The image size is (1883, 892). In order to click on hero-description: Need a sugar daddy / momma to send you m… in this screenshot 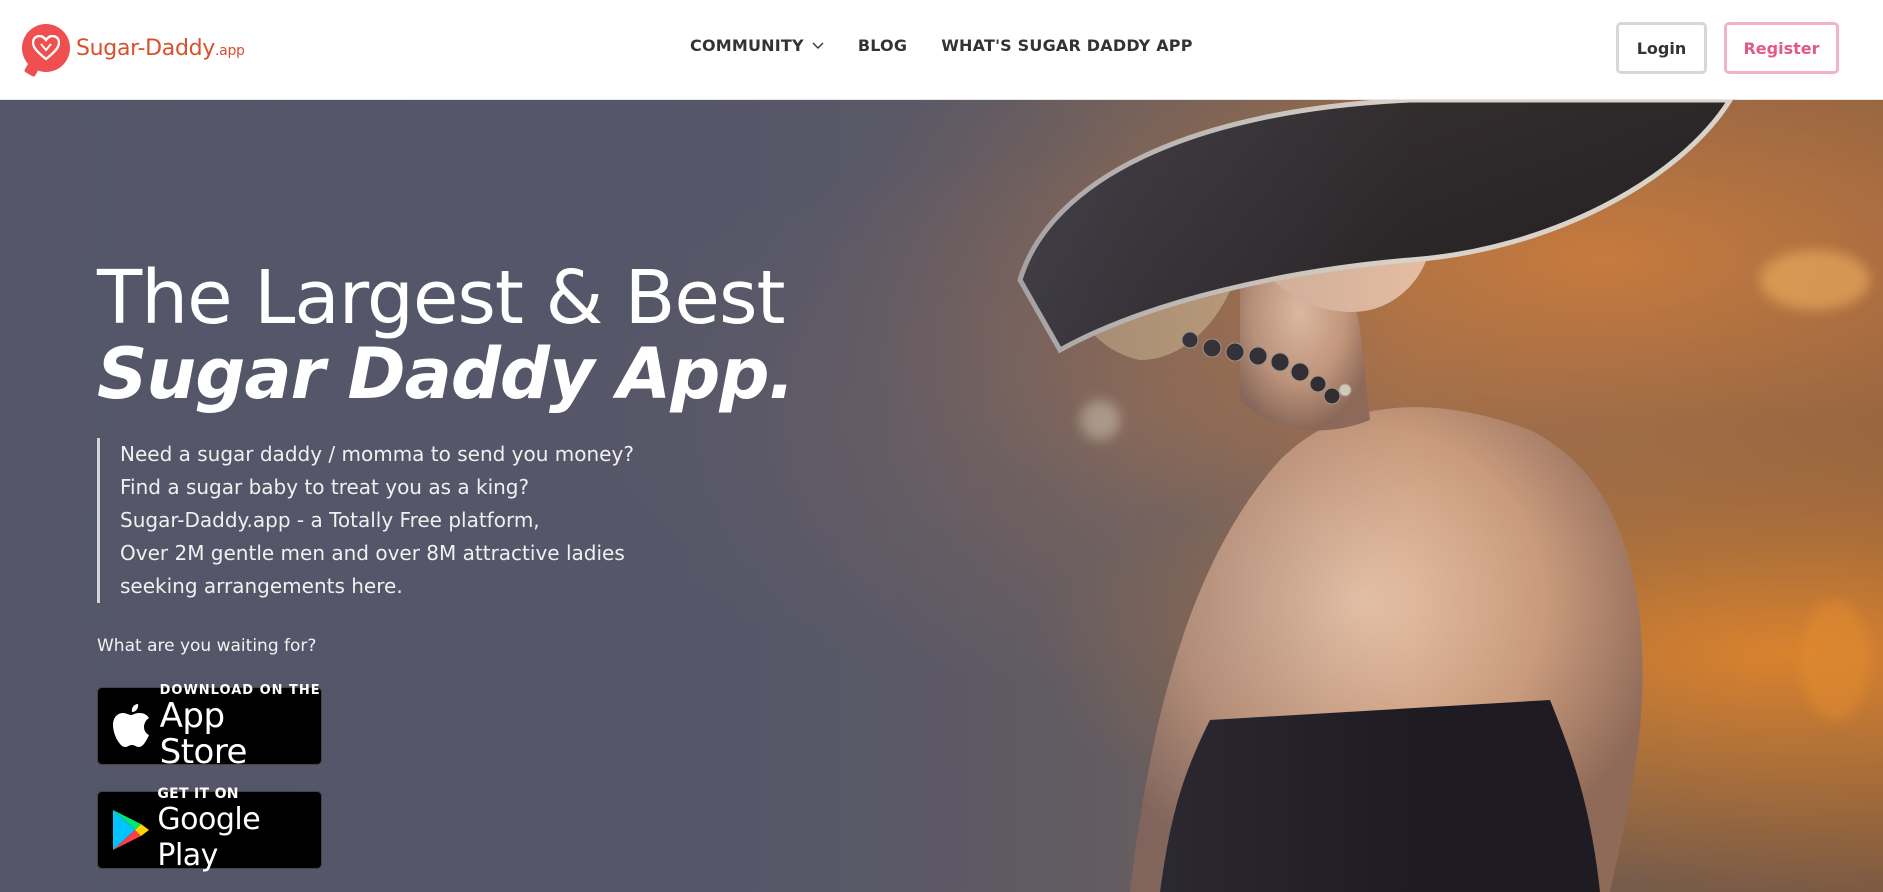, I will do `click(365, 520)`.